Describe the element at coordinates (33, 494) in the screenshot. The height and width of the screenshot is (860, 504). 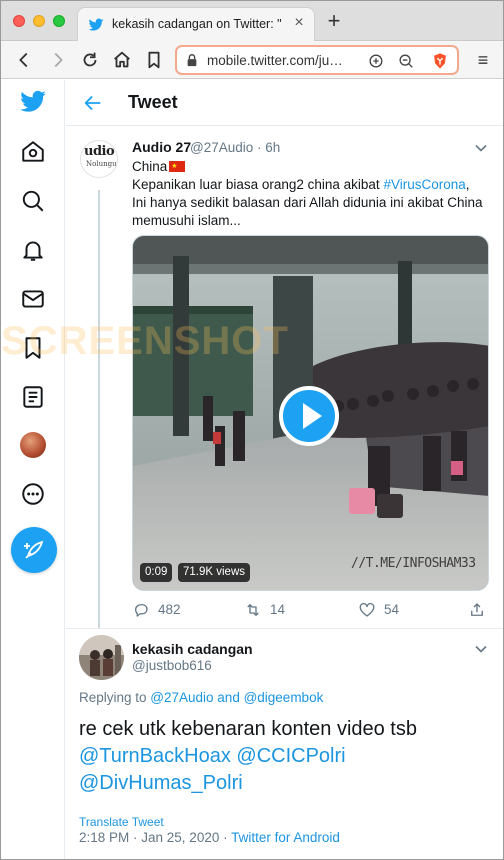
I see `more-icon` at that location.